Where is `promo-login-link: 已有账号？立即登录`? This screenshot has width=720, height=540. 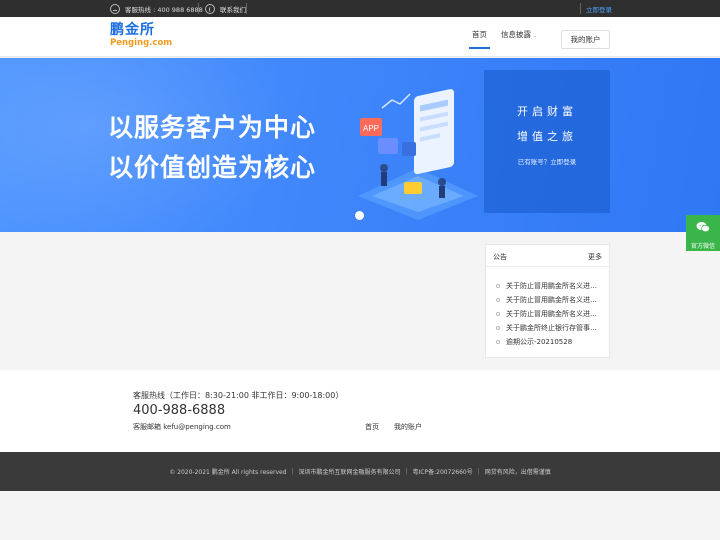
promo-login-link: 已有账号？立即登录 is located at coordinates (547, 161).